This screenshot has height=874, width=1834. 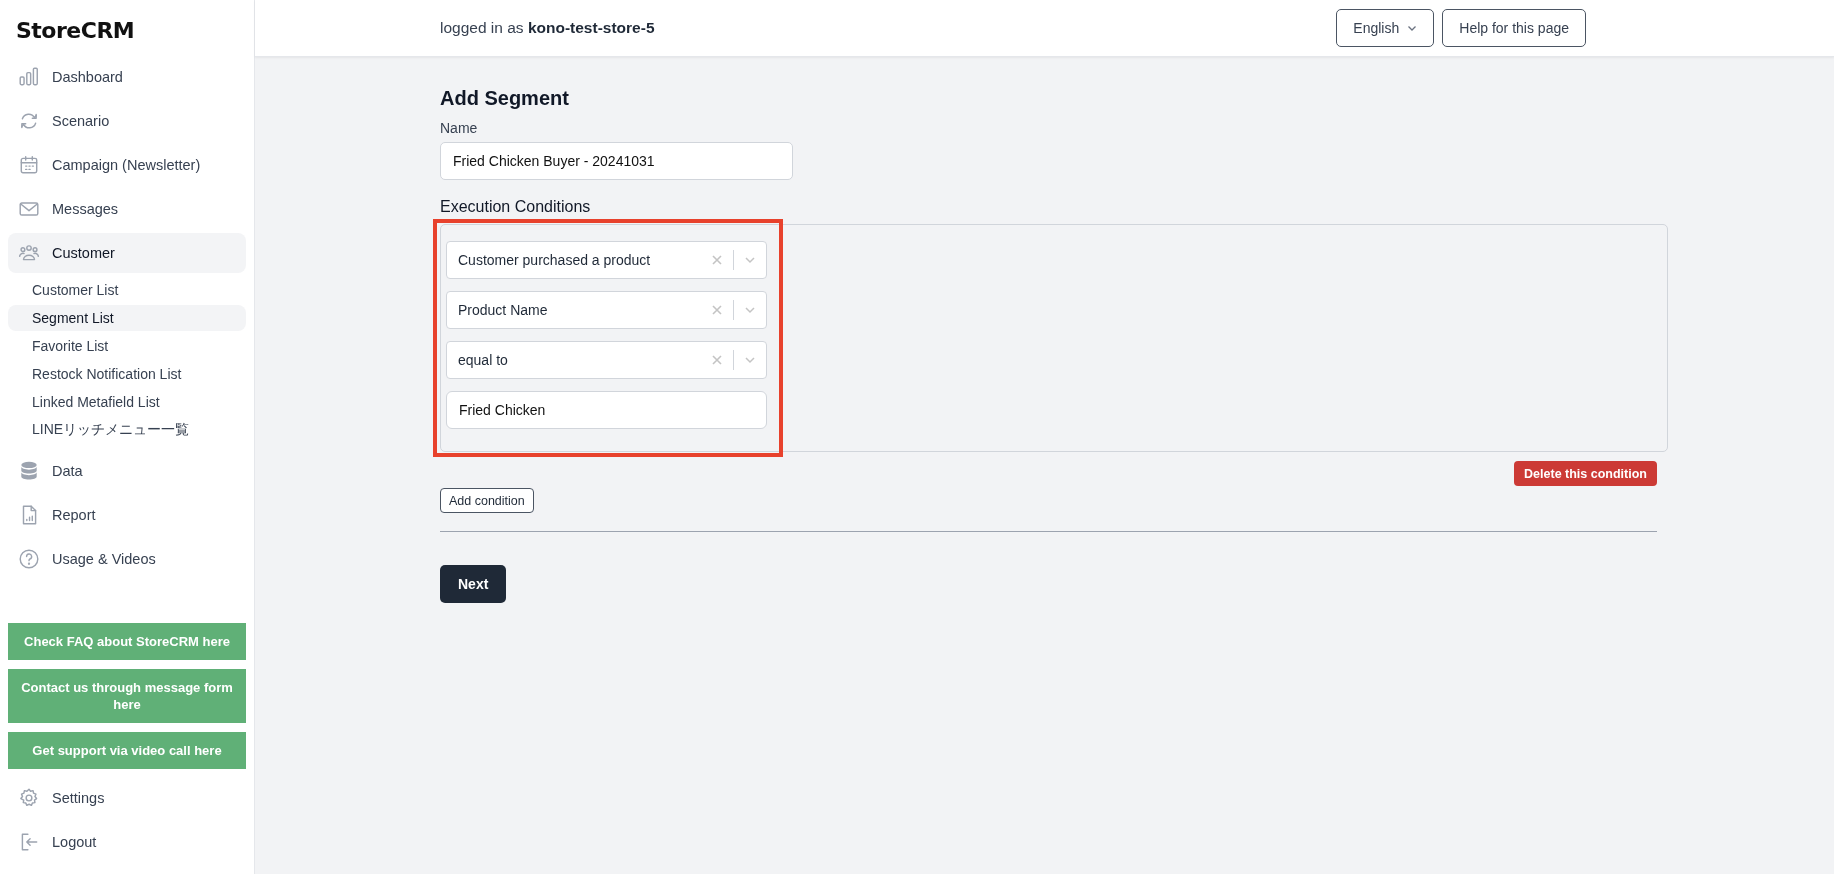 I want to click on logo: StoreCRM, so click(x=75, y=30).